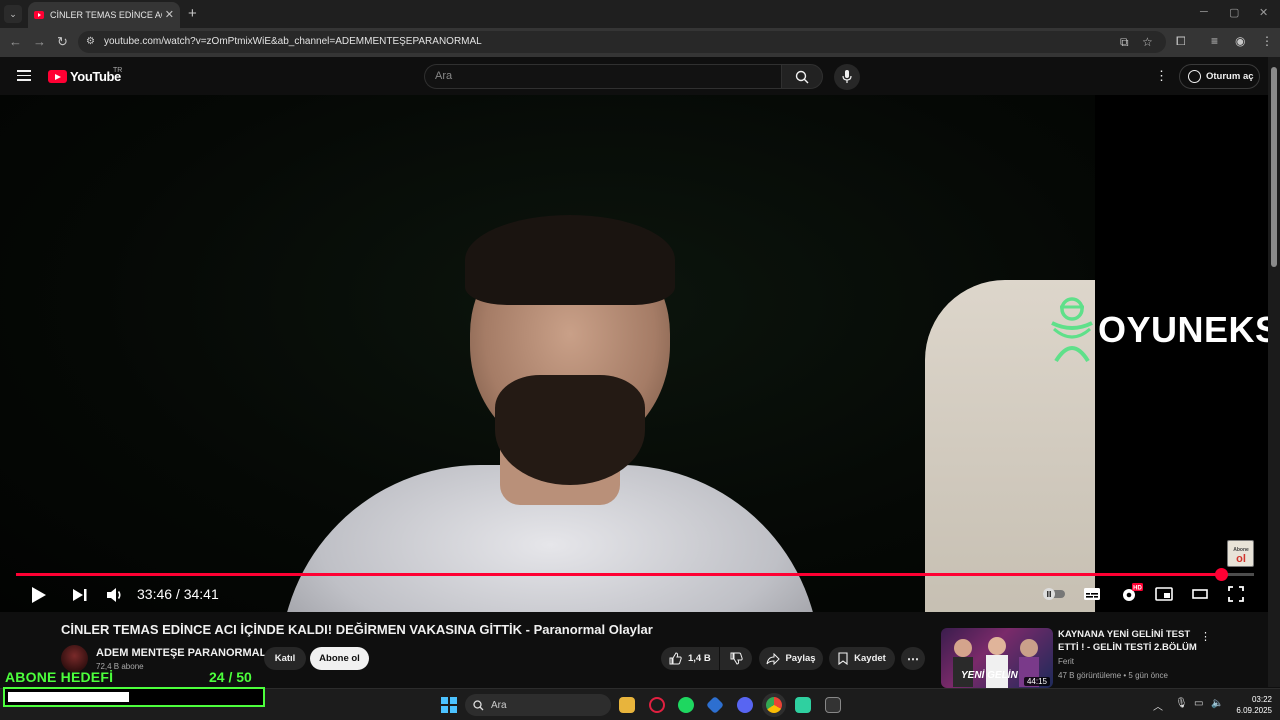  Describe the element at coordinates (1066, 661) in the screenshot. I see `suggested-video-channel: Ferit` at that location.